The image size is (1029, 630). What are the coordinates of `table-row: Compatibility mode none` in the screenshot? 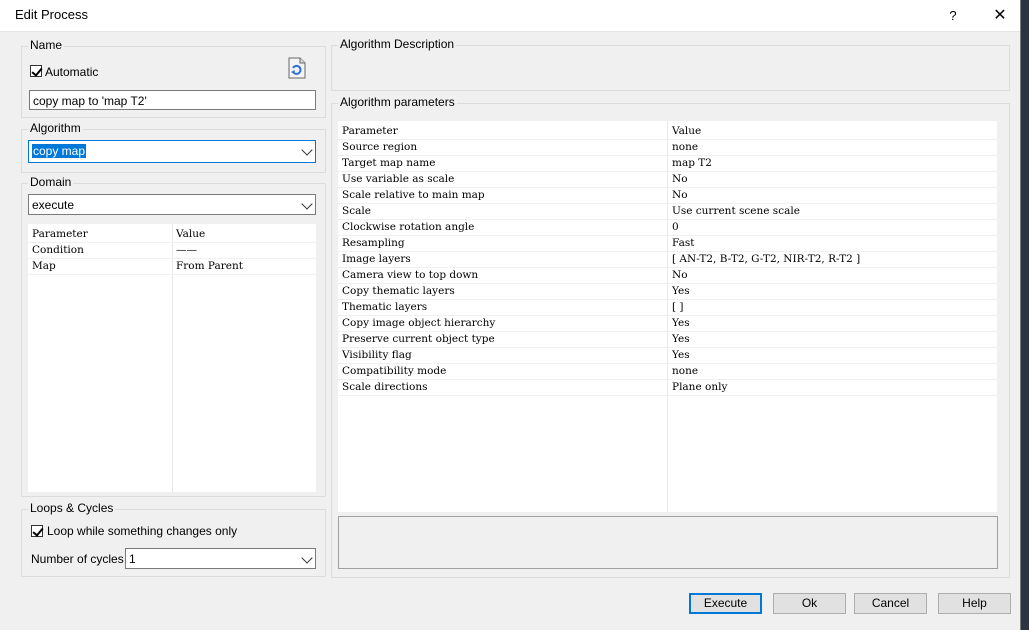 It's located at (667, 371).